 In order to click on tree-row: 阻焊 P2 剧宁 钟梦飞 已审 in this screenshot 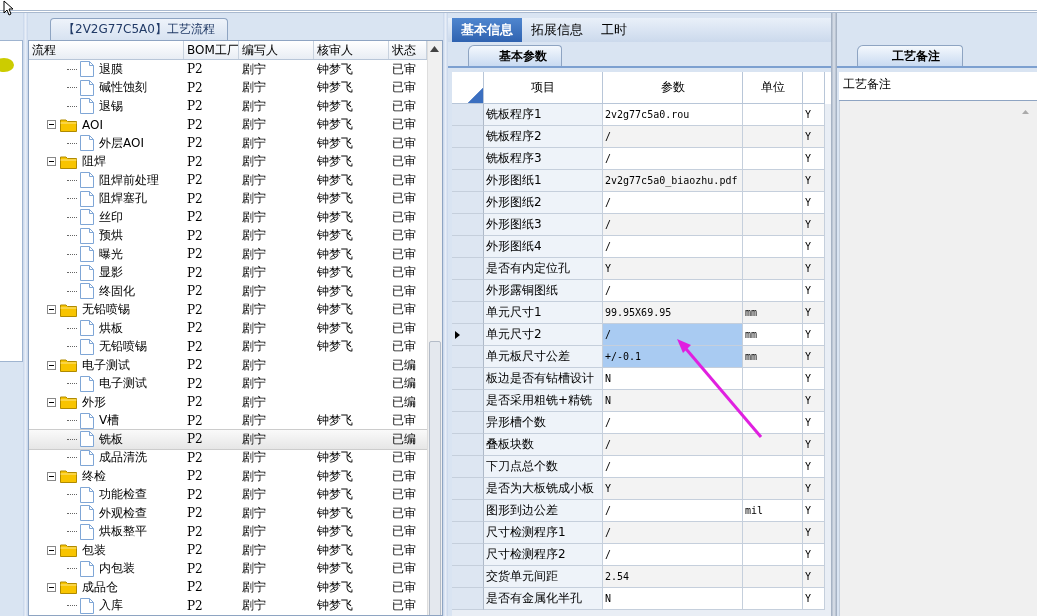, I will do `click(228, 161)`.